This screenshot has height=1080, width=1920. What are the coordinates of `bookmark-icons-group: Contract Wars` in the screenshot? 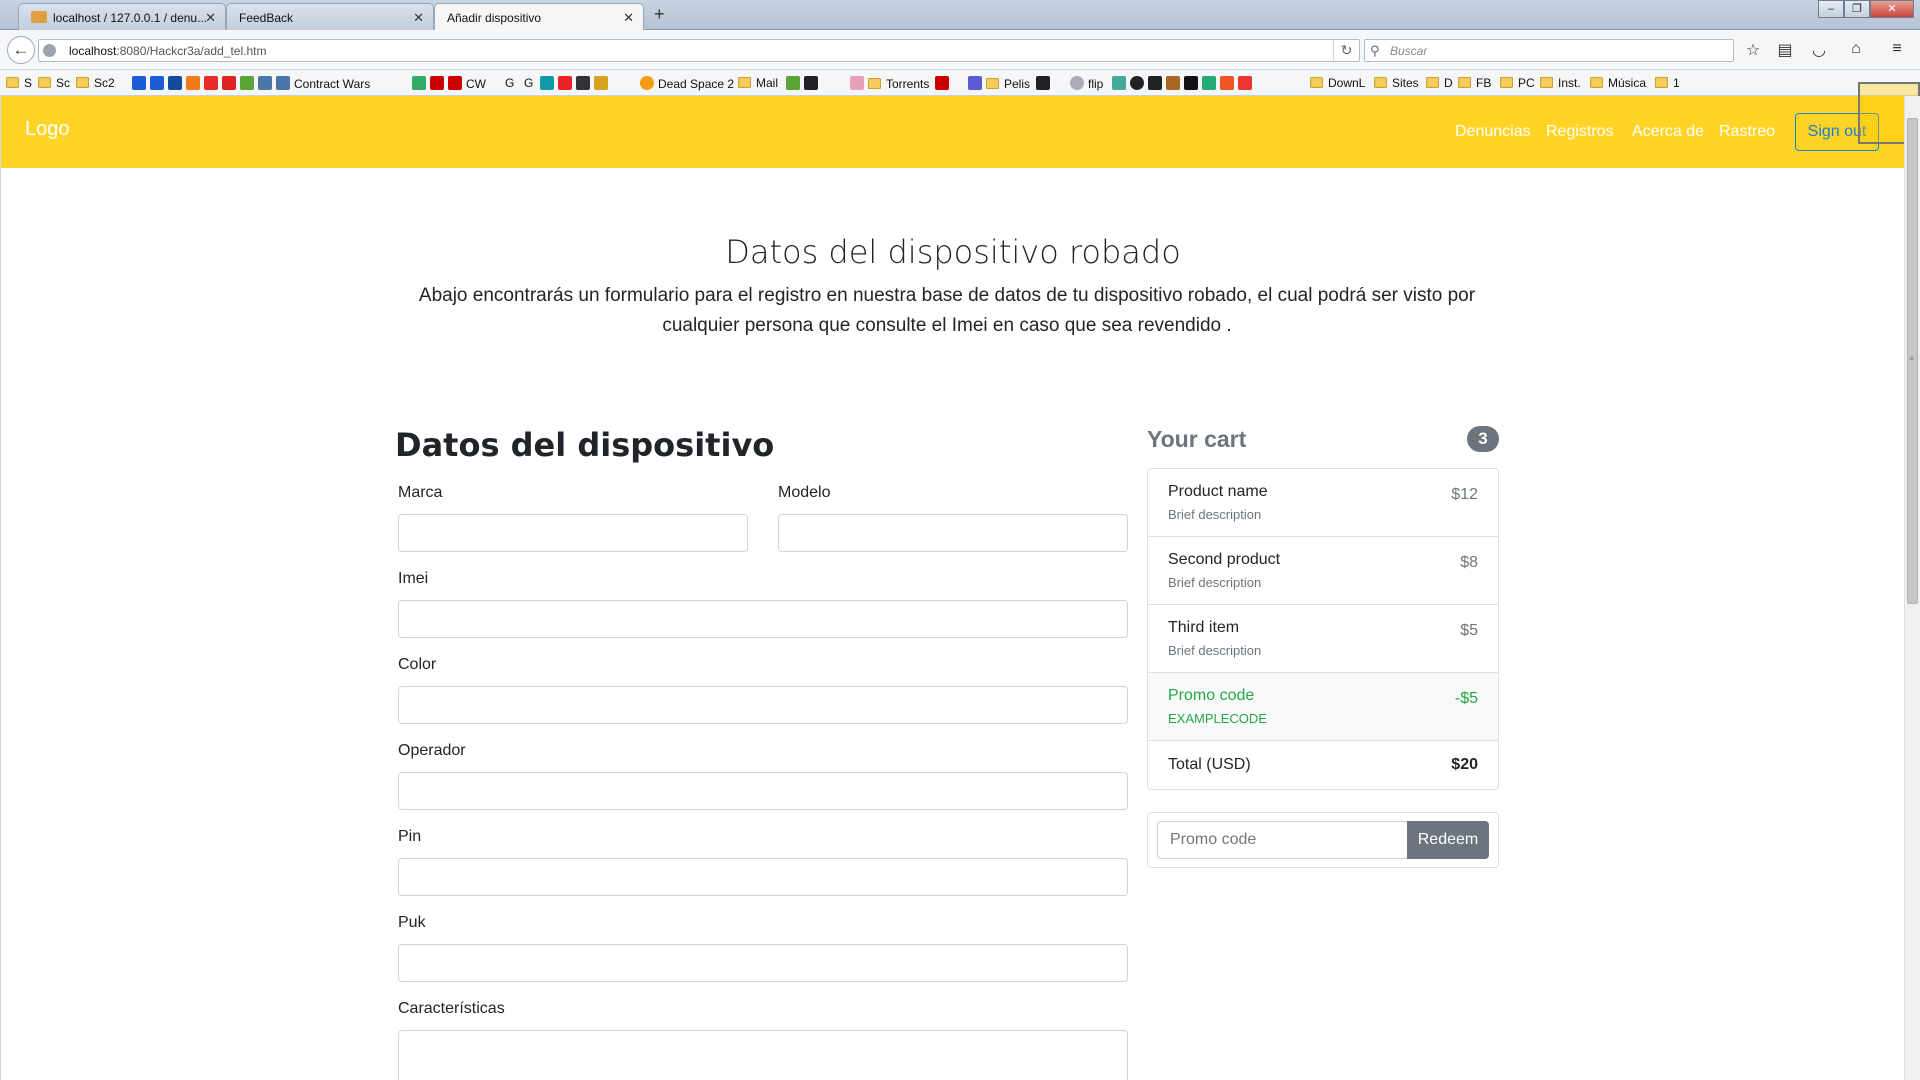 It's located at (251, 83).